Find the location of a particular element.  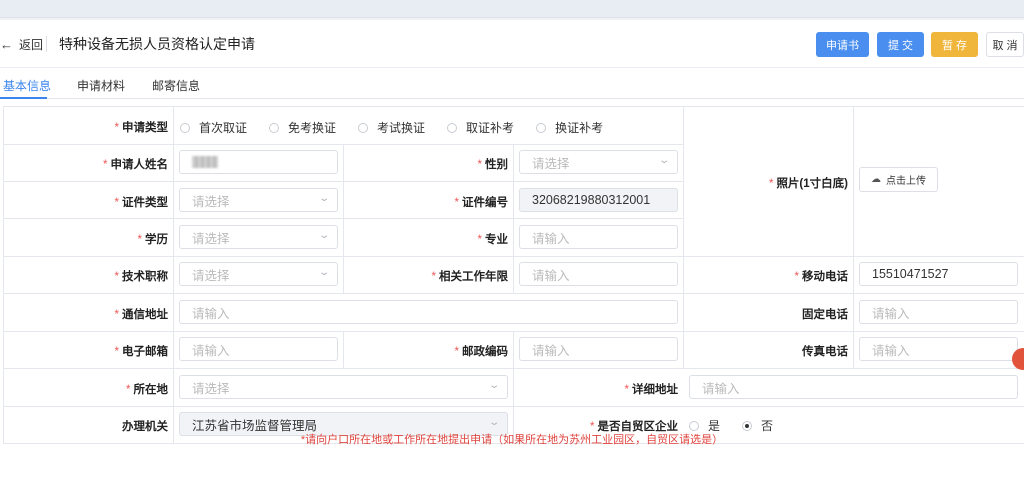

fax-input: 请输入 is located at coordinates (938, 349).